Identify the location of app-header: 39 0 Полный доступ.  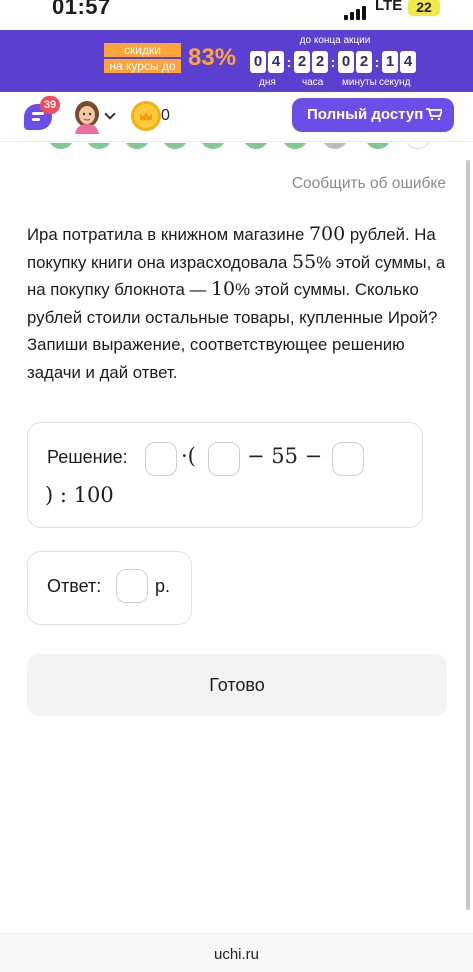
(236, 117).